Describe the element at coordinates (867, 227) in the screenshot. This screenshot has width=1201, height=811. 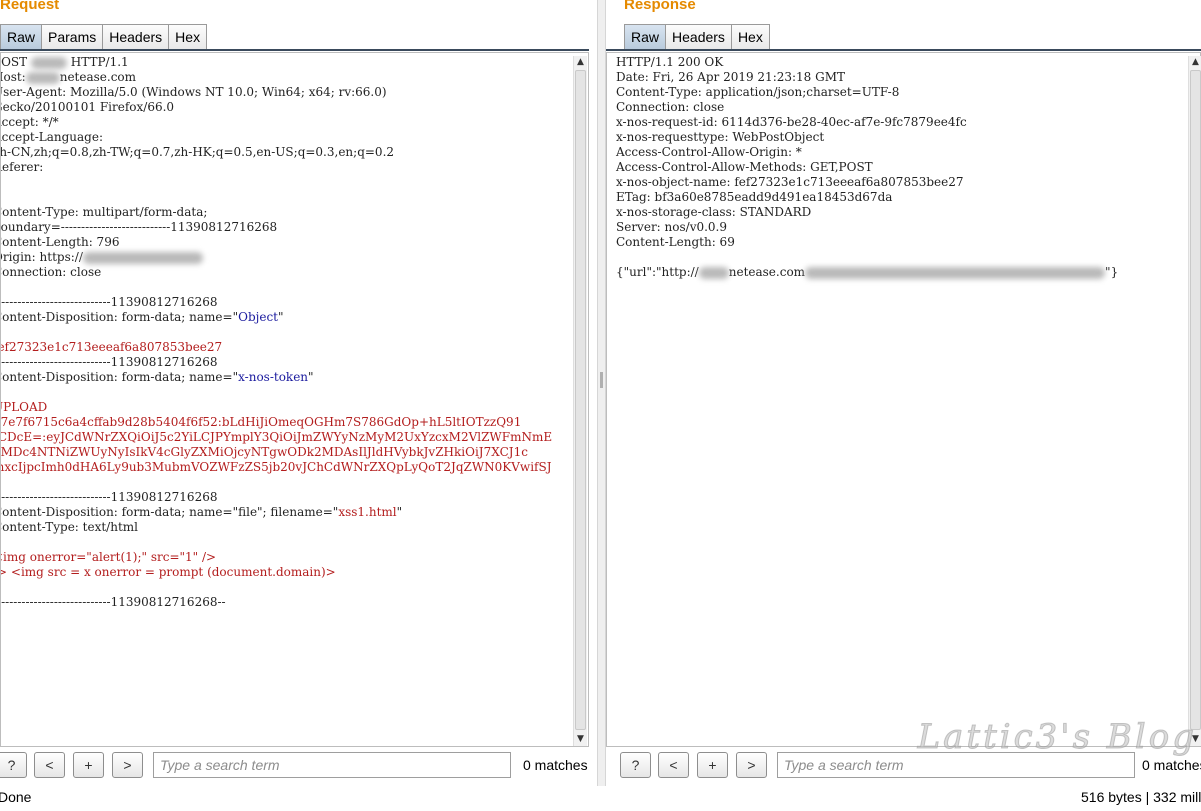
I see `code-line: Server: nos/v0.0.9` at that location.